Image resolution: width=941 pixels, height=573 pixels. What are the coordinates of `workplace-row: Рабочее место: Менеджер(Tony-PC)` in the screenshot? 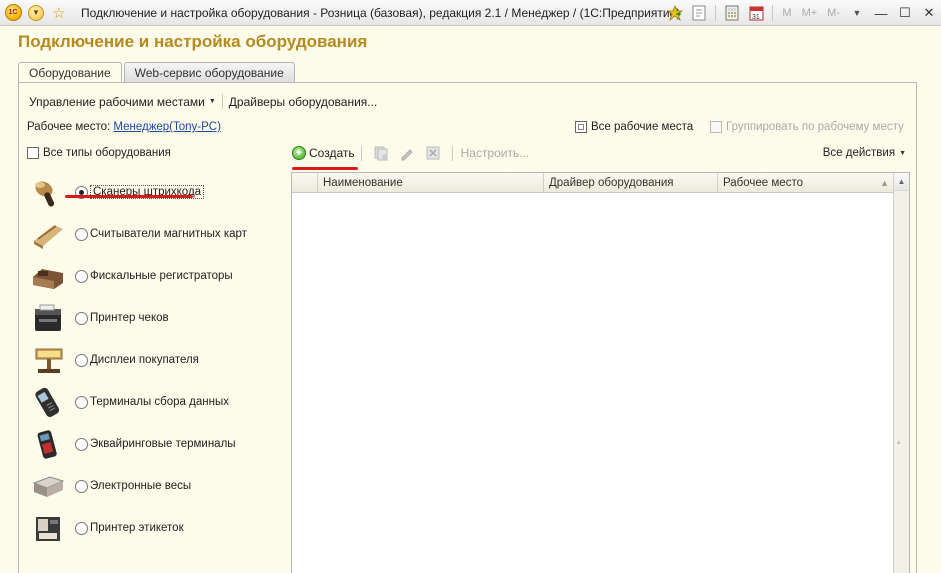 It's located at (124, 127).